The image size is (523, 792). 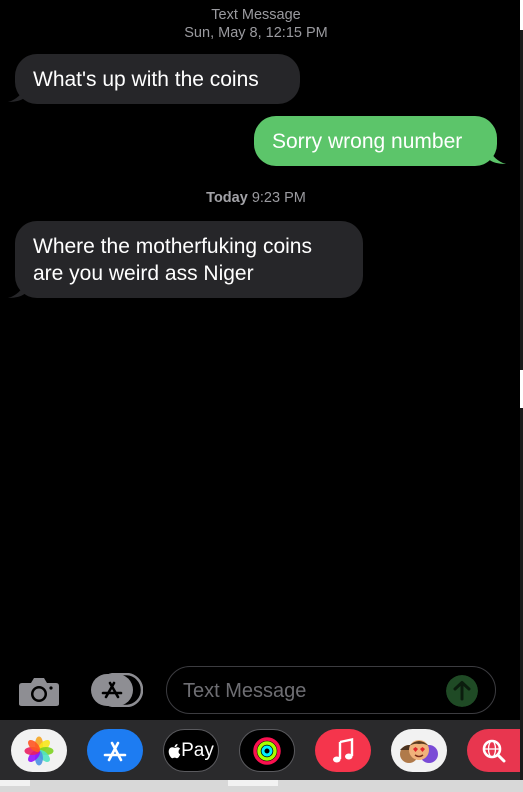 I want to click on incoming-message-1: What's up with the coins, so click(x=157, y=79).